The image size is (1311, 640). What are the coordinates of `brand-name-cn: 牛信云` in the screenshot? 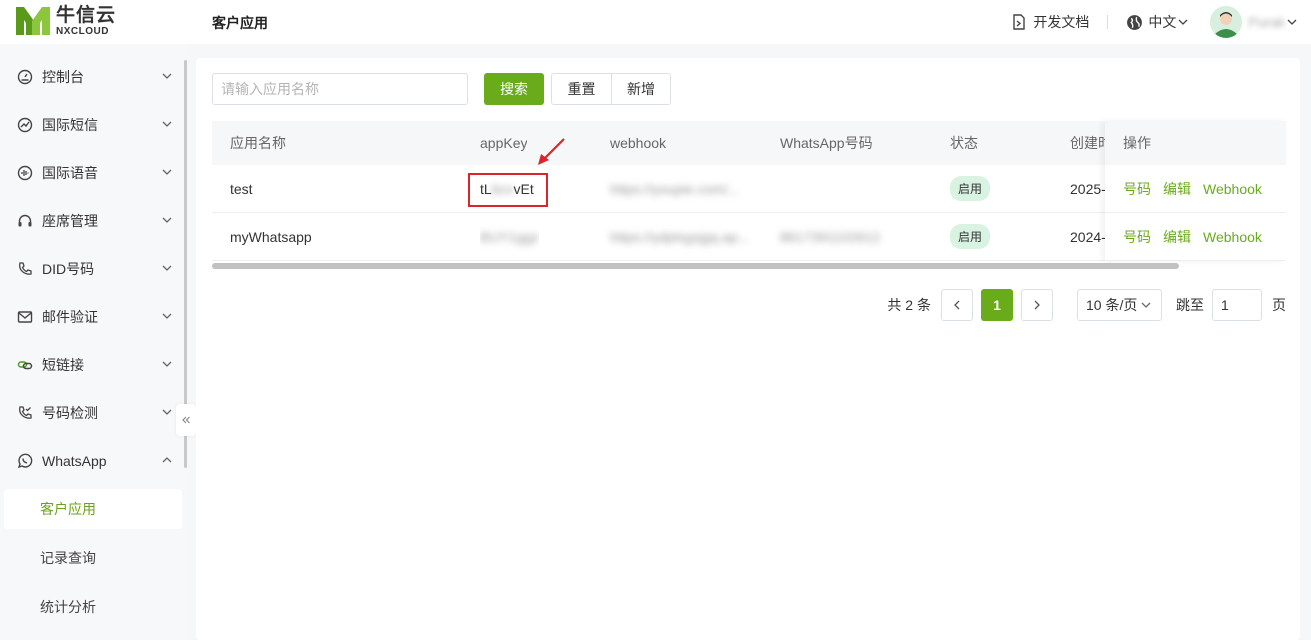 It's located at (86, 15).